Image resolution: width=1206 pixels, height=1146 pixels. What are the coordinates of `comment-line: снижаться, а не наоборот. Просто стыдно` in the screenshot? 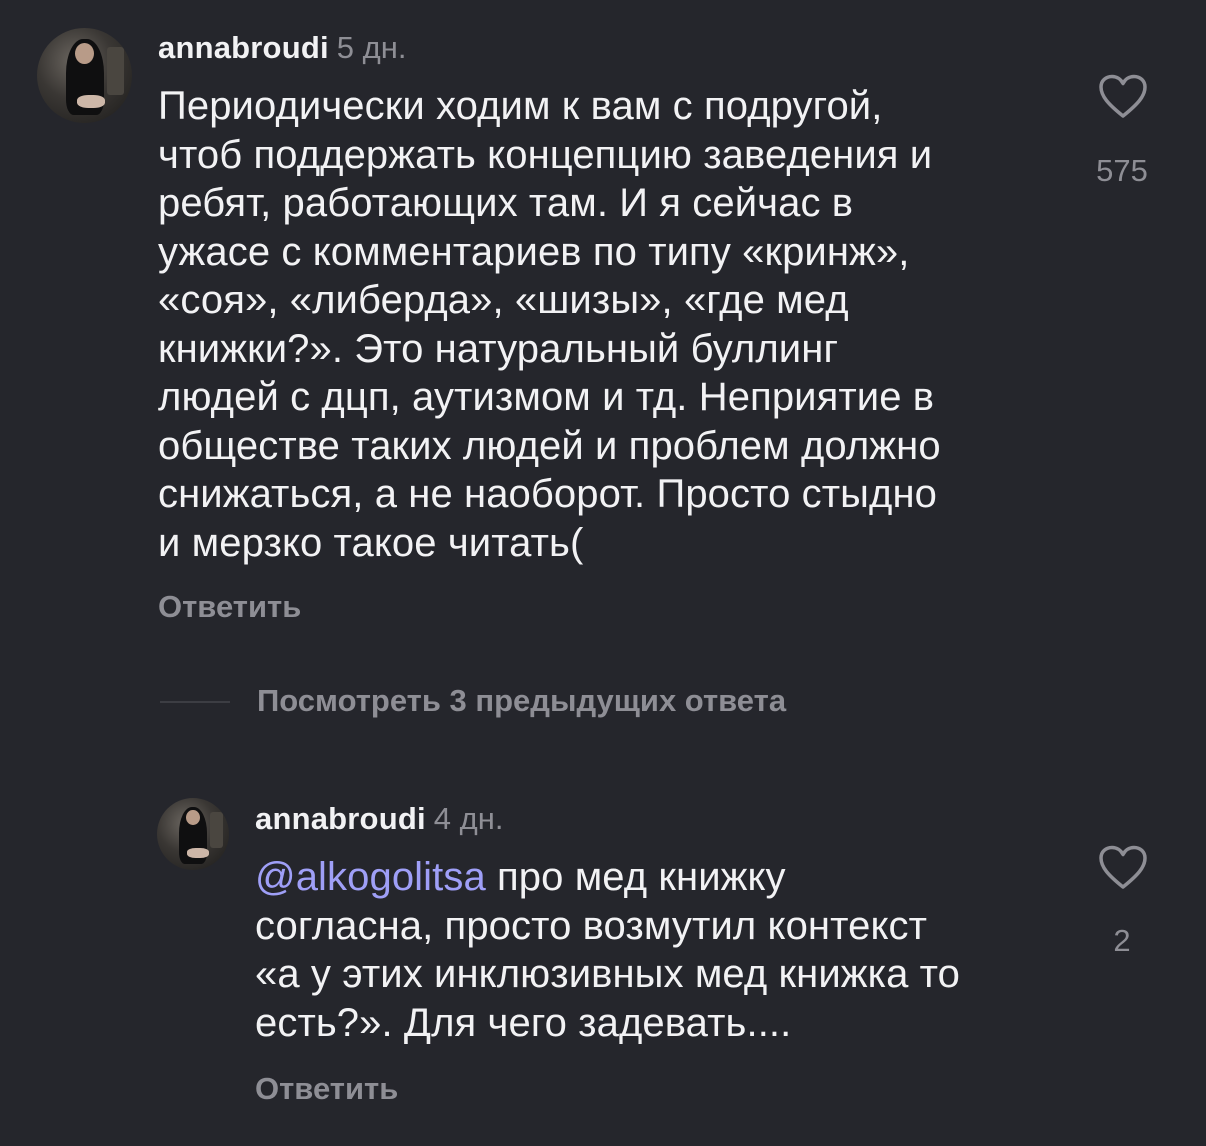 It's located at (547, 494).